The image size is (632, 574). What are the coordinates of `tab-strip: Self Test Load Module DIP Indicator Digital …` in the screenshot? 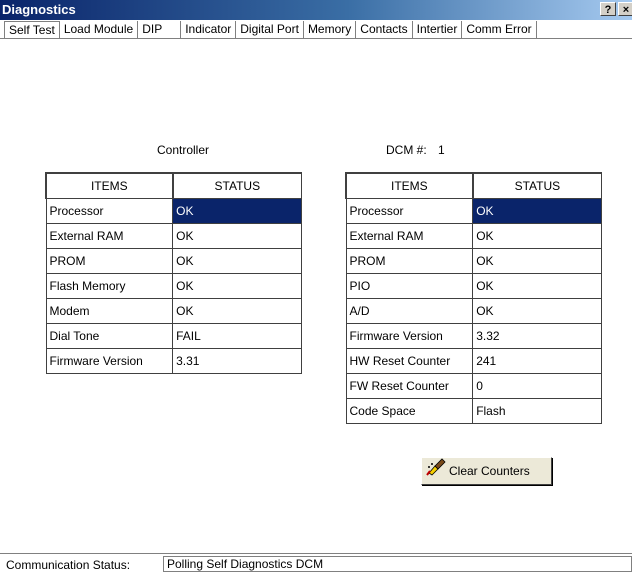 It's located at (270, 30).